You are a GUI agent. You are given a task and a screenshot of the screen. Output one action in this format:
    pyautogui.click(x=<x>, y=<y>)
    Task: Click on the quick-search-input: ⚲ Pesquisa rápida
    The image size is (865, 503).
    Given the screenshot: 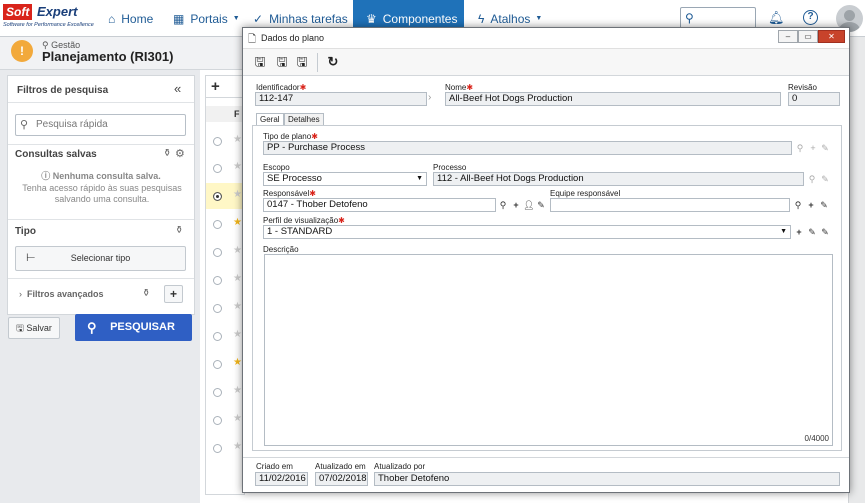 What is the action you would take?
    pyautogui.click(x=100, y=125)
    